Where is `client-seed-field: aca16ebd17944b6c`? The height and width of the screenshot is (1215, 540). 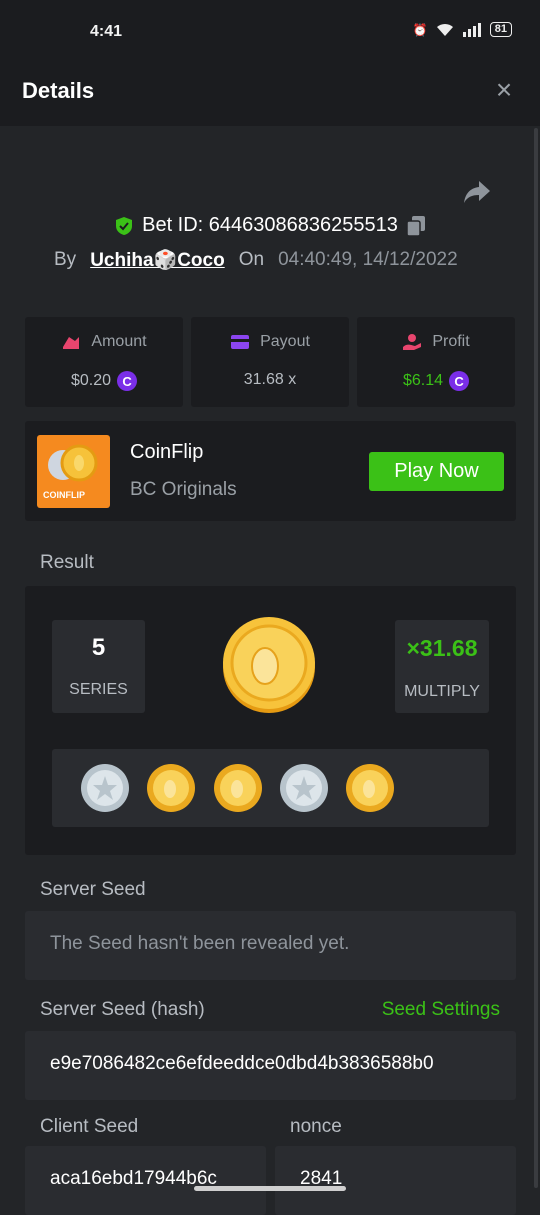 client-seed-field: aca16ebd17944b6c is located at coordinates (145, 1180).